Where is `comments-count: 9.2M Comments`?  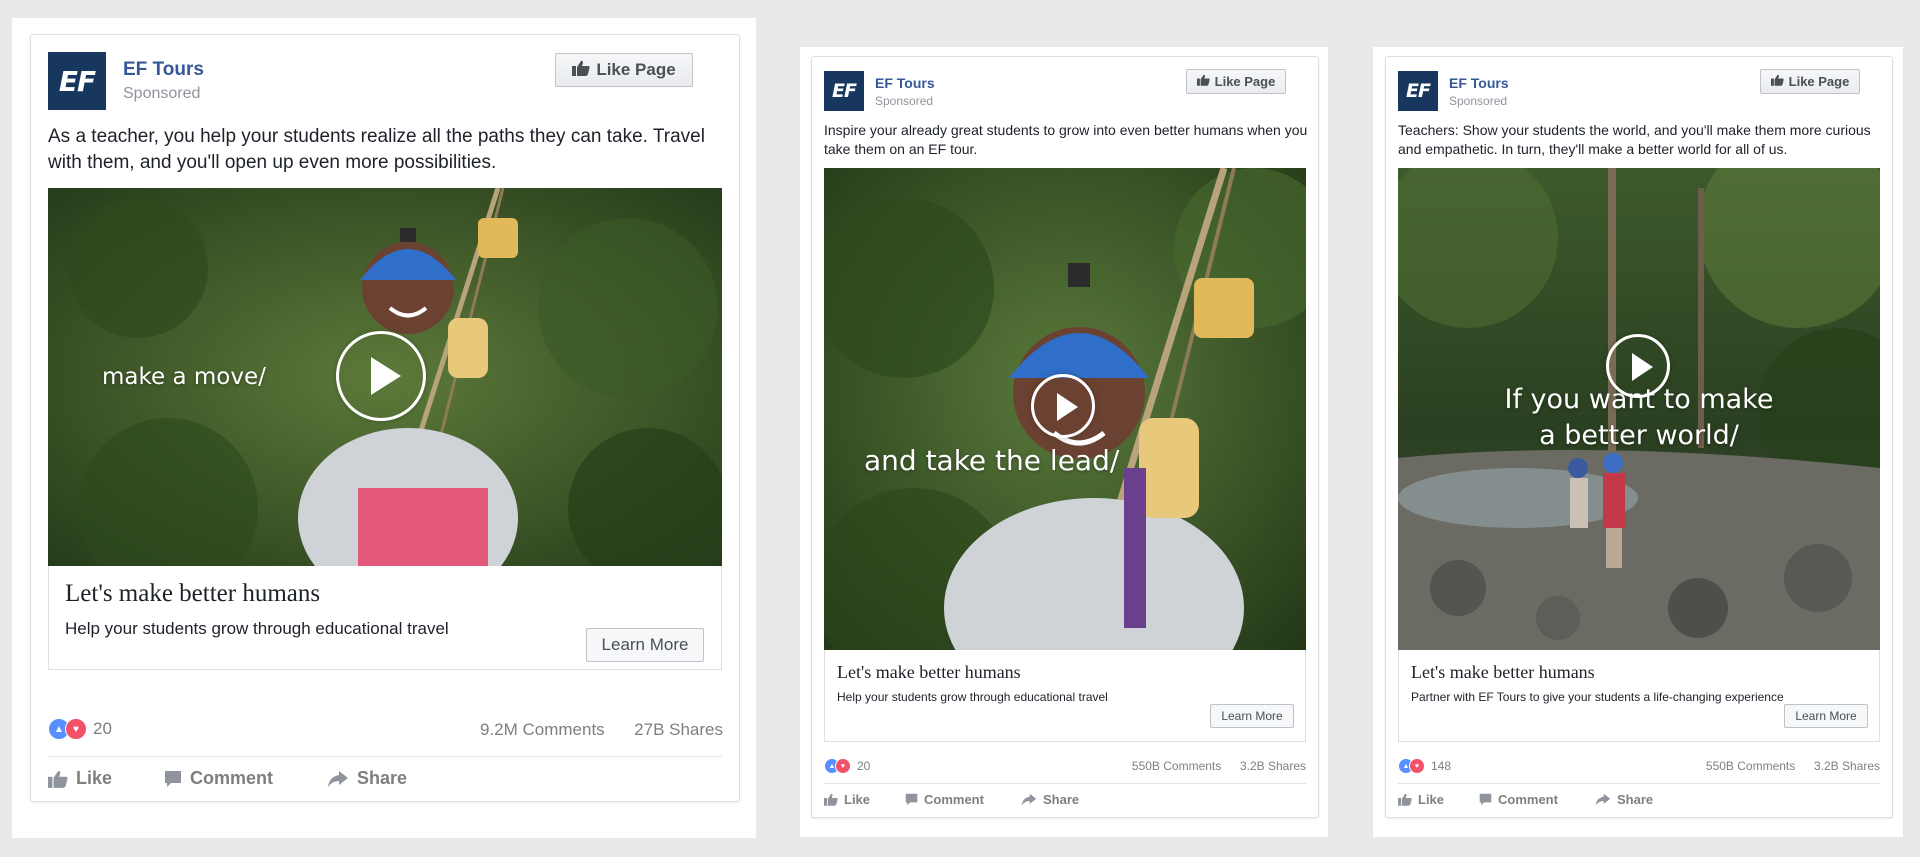
comments-count: 9.2M Comments is located at coordinates (542, 729).